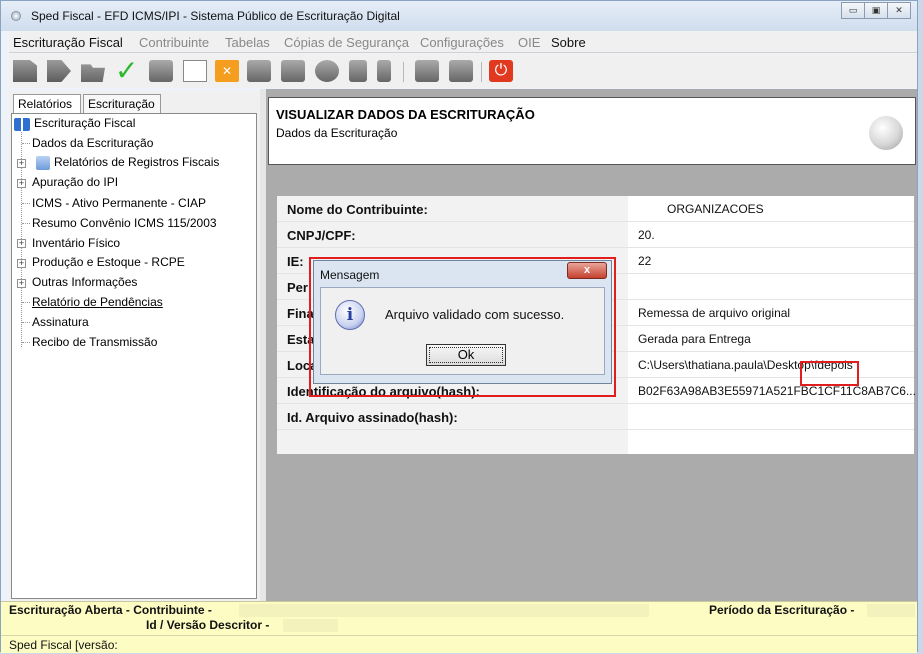 This screenshot has height=654, width=923. I want to click on row-label: IE:, so click(295, 261).